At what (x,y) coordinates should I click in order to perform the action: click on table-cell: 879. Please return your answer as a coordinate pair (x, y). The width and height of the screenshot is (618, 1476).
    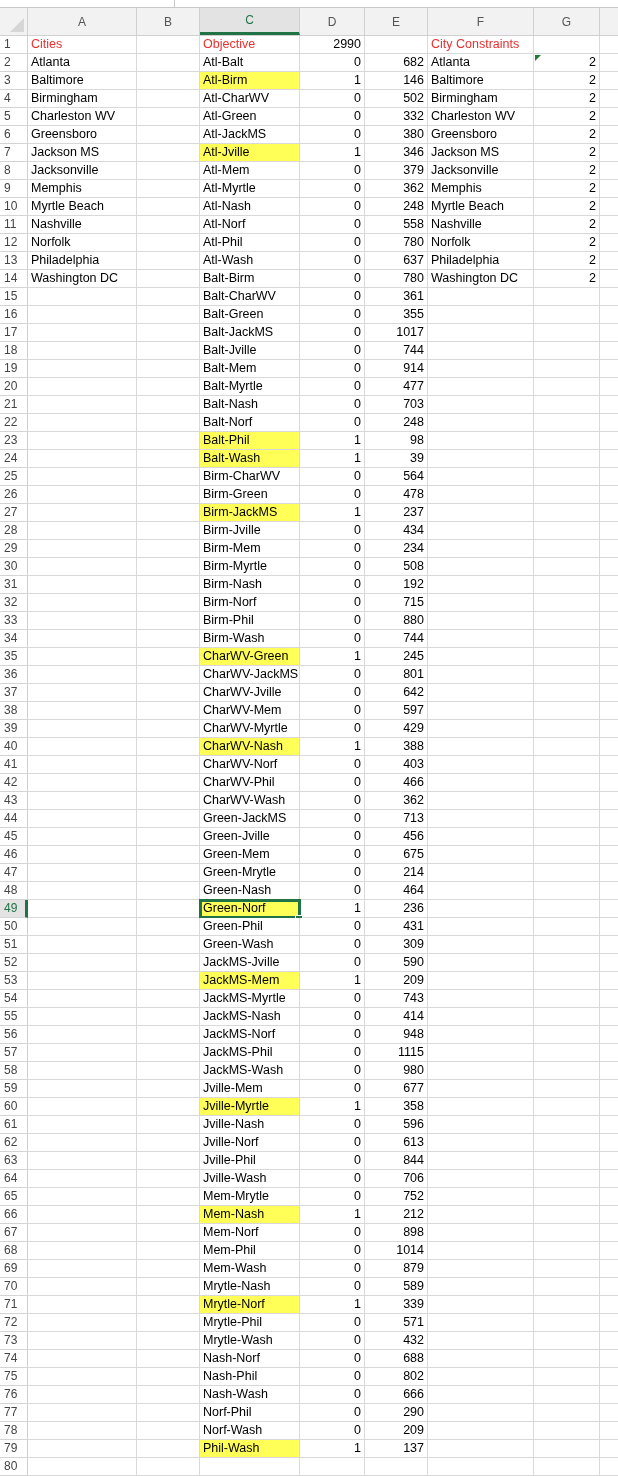
    Looking at the image, I should click on (396, 1269).